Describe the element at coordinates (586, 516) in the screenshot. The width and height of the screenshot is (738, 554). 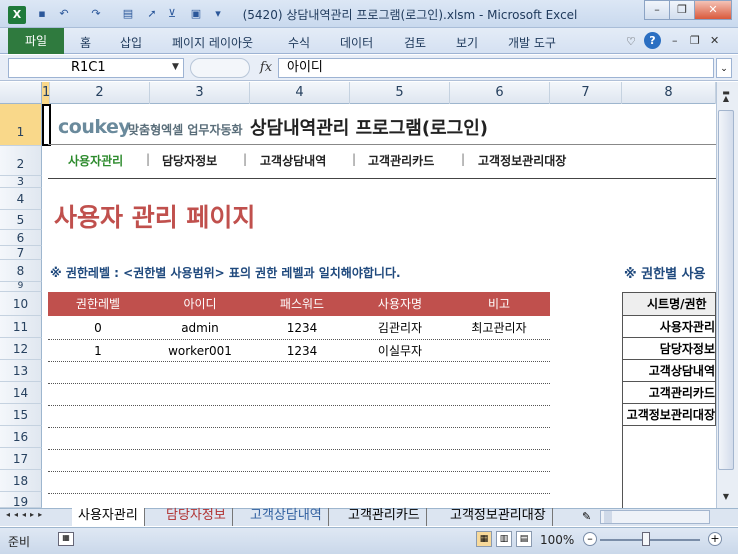
I see `insert-sheet-icon: ✎` at that location.